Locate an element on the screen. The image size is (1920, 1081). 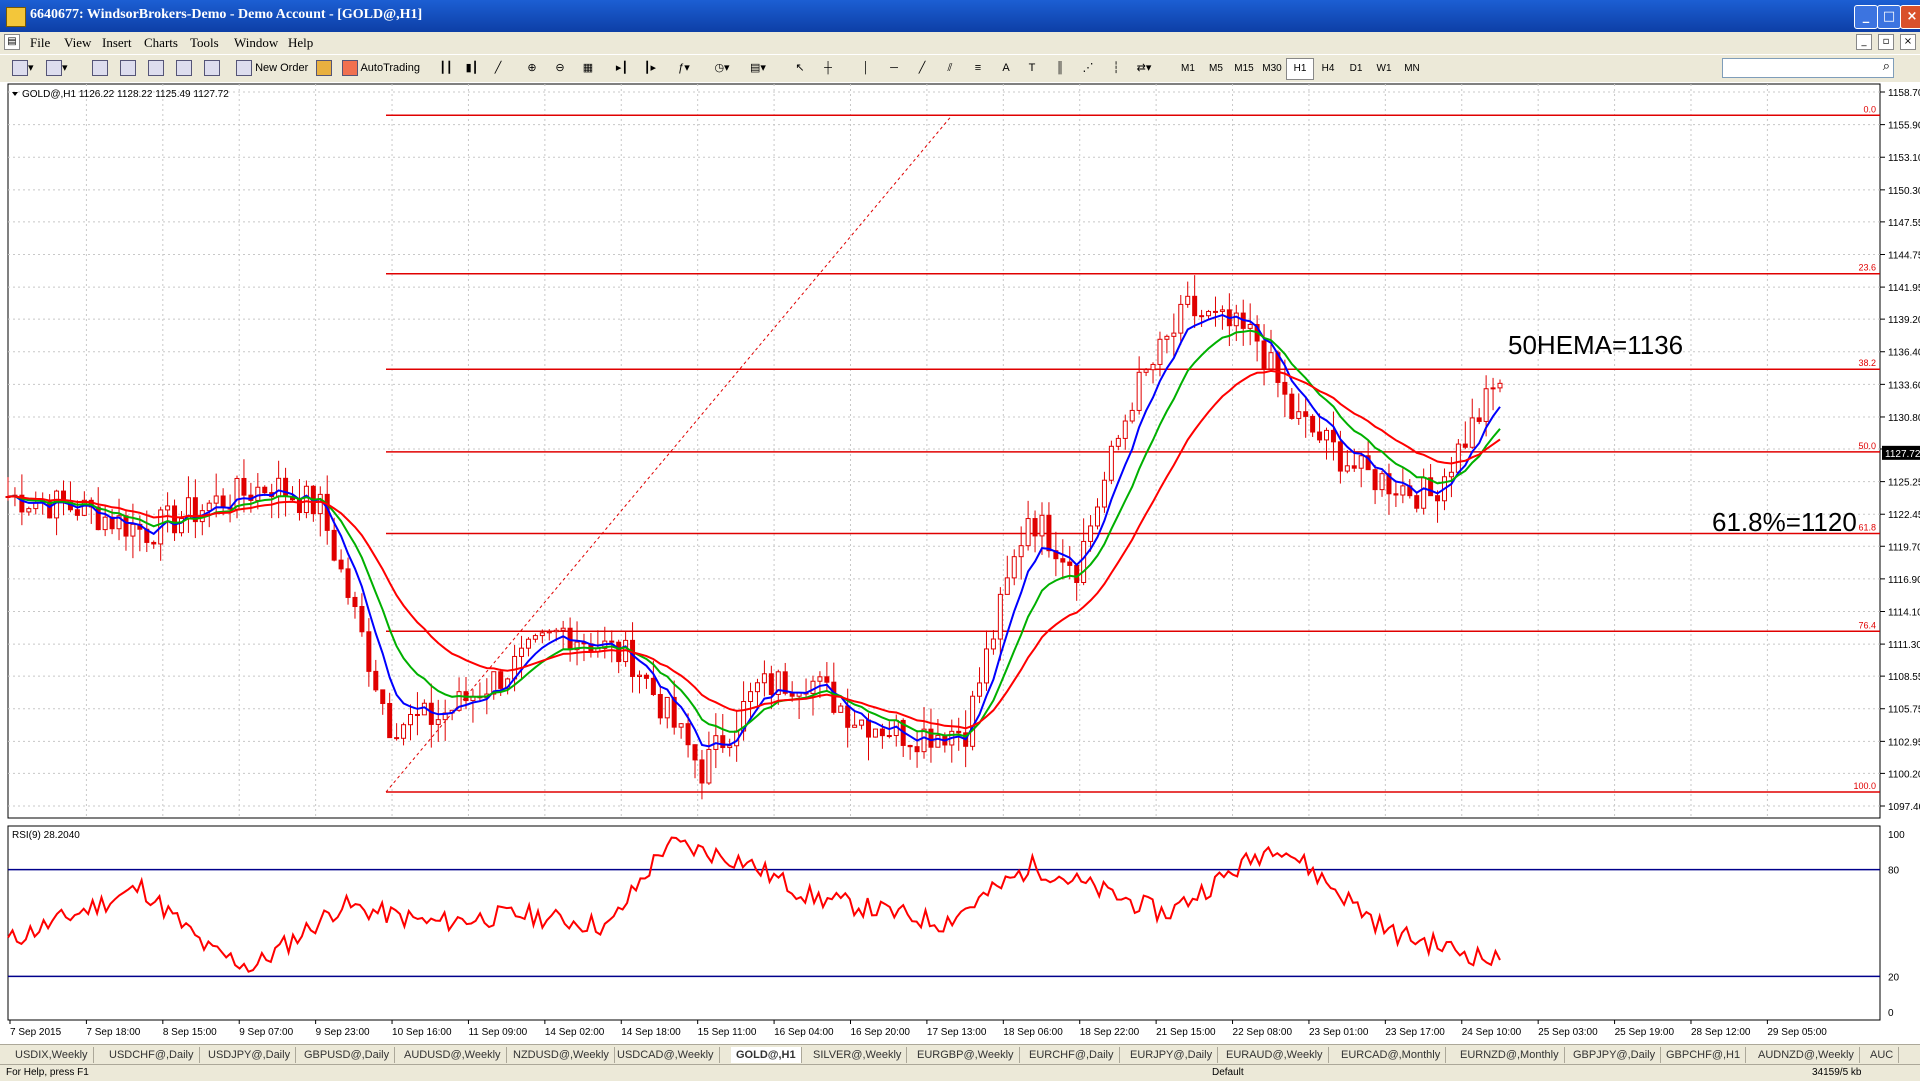
timeframe-h4: H4 is located at coordinates (1328, 69).